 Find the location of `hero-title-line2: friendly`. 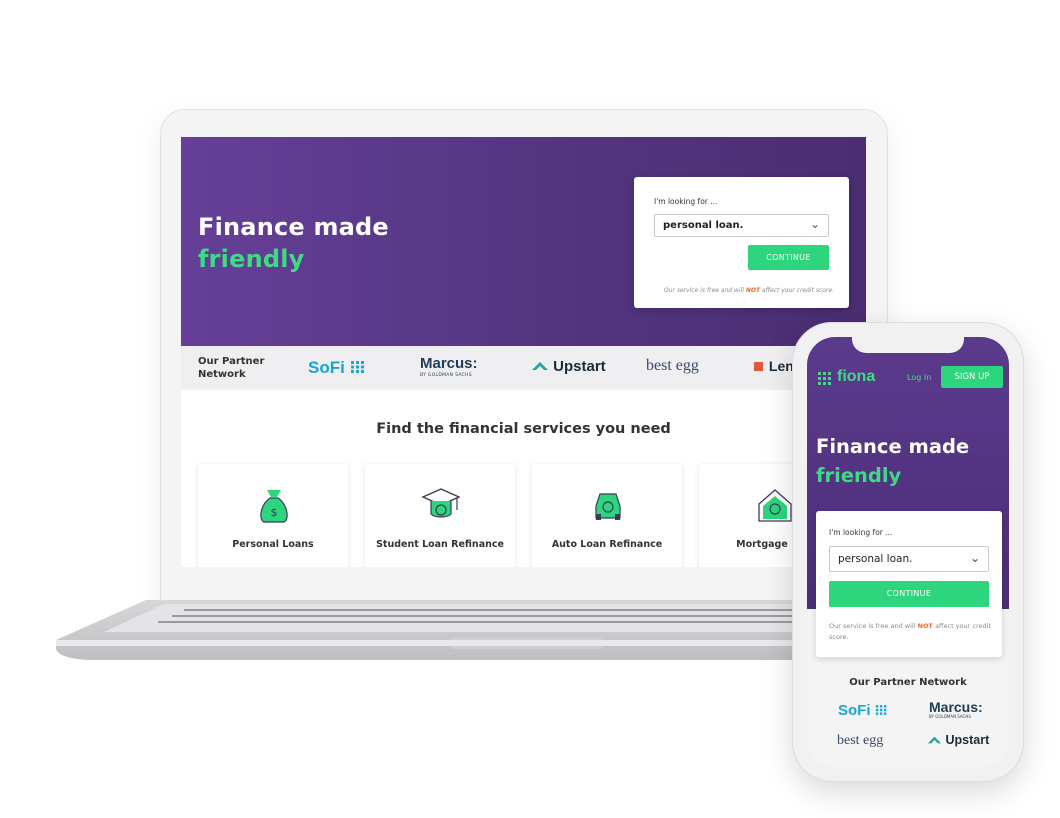

hero-title-line2: friendly is located at coordinates (251, 259).